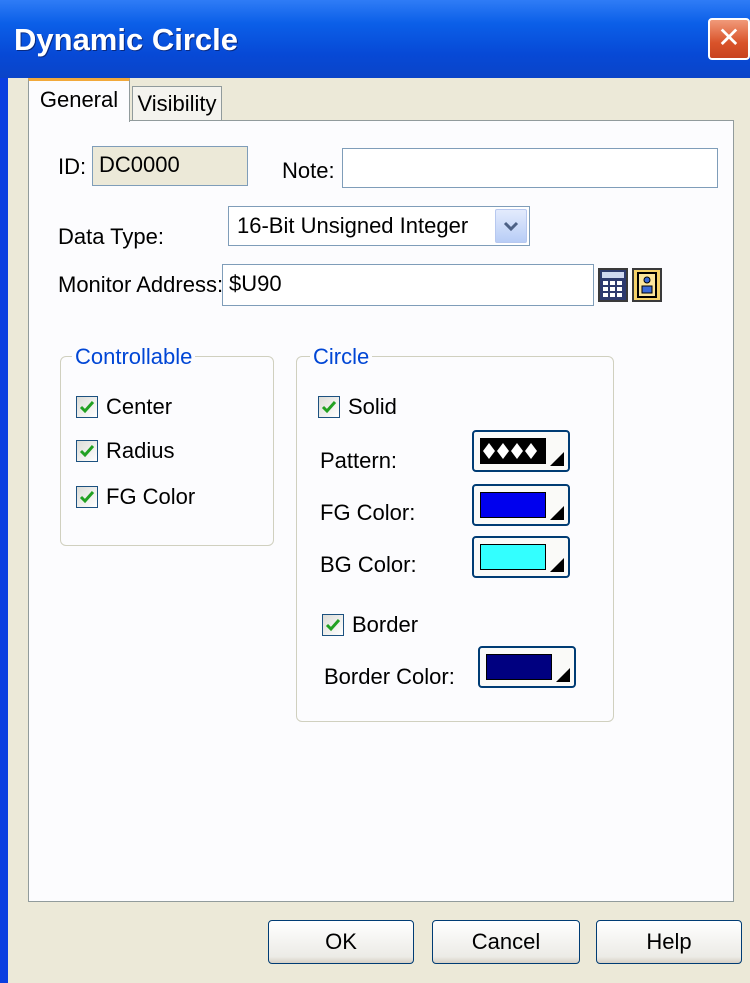 This screenshot has width=750, height=983. What do you see at coordinates (140, 450) in the screenshot?
I see `radius-label: Radius` at bounding box center [140, 450].